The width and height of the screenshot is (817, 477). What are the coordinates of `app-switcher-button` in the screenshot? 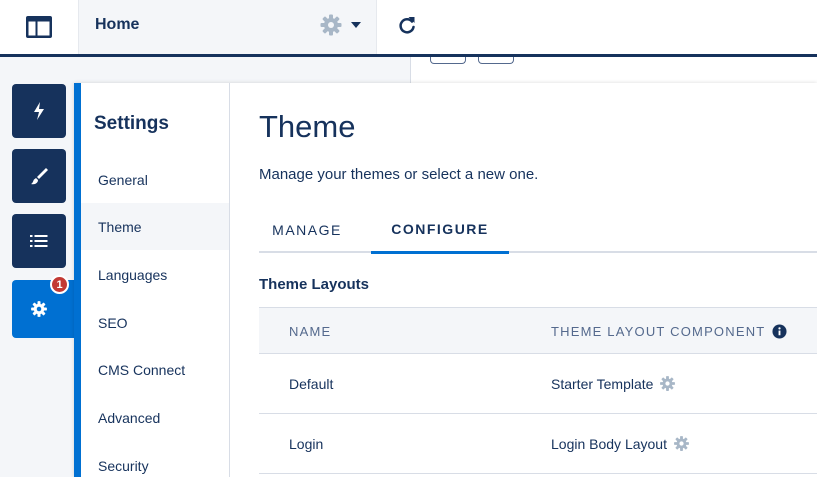 It's located at (39, 27).